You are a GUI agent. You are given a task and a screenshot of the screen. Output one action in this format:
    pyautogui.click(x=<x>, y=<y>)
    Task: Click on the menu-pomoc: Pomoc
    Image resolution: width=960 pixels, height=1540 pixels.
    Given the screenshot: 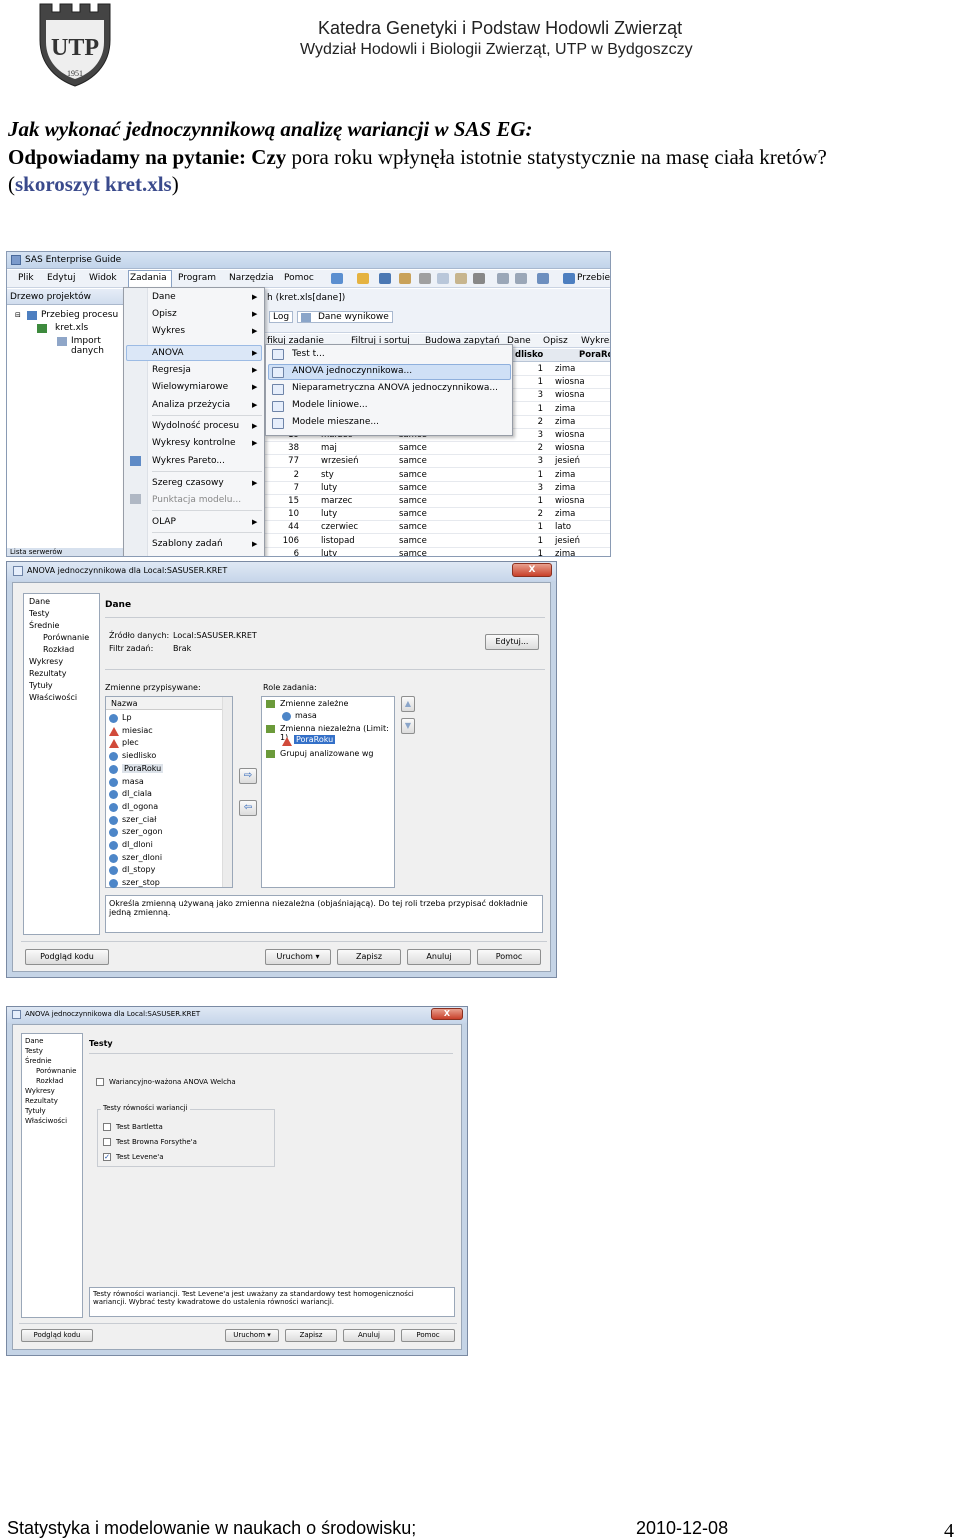 What is the action you would take?
    pyautogui.click(x=299, y=278)
    